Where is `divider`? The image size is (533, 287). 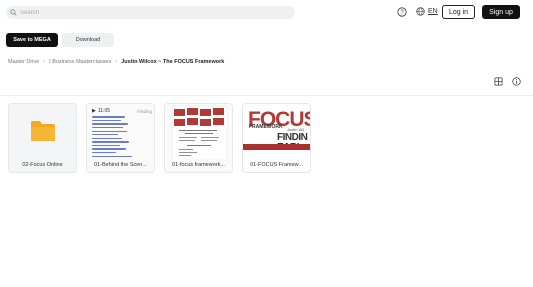 divider is located at coordinates (266, 95).